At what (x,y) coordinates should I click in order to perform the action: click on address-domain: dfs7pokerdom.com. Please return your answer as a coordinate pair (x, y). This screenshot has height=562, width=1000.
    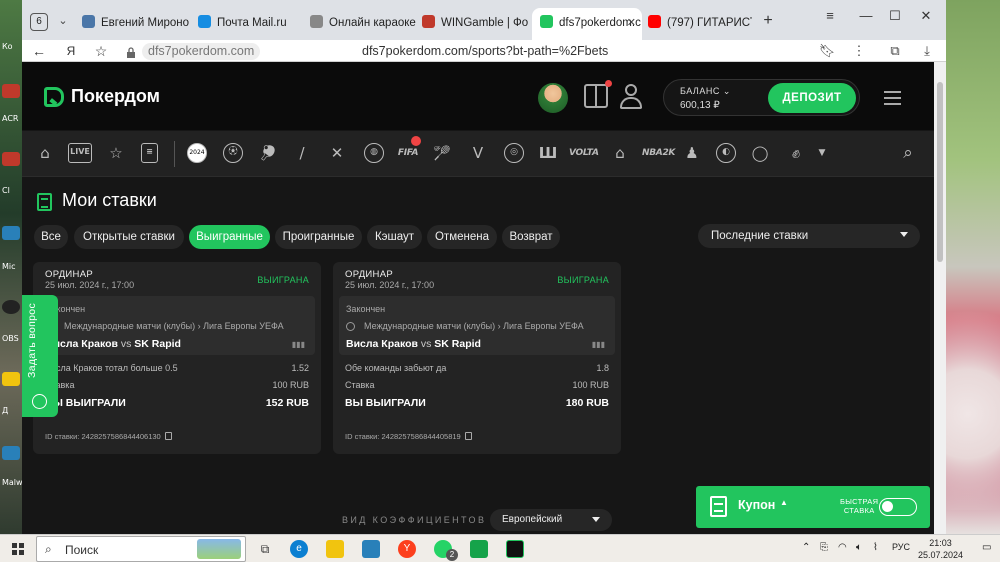
    Looking at the image, I should click on (201, 51).